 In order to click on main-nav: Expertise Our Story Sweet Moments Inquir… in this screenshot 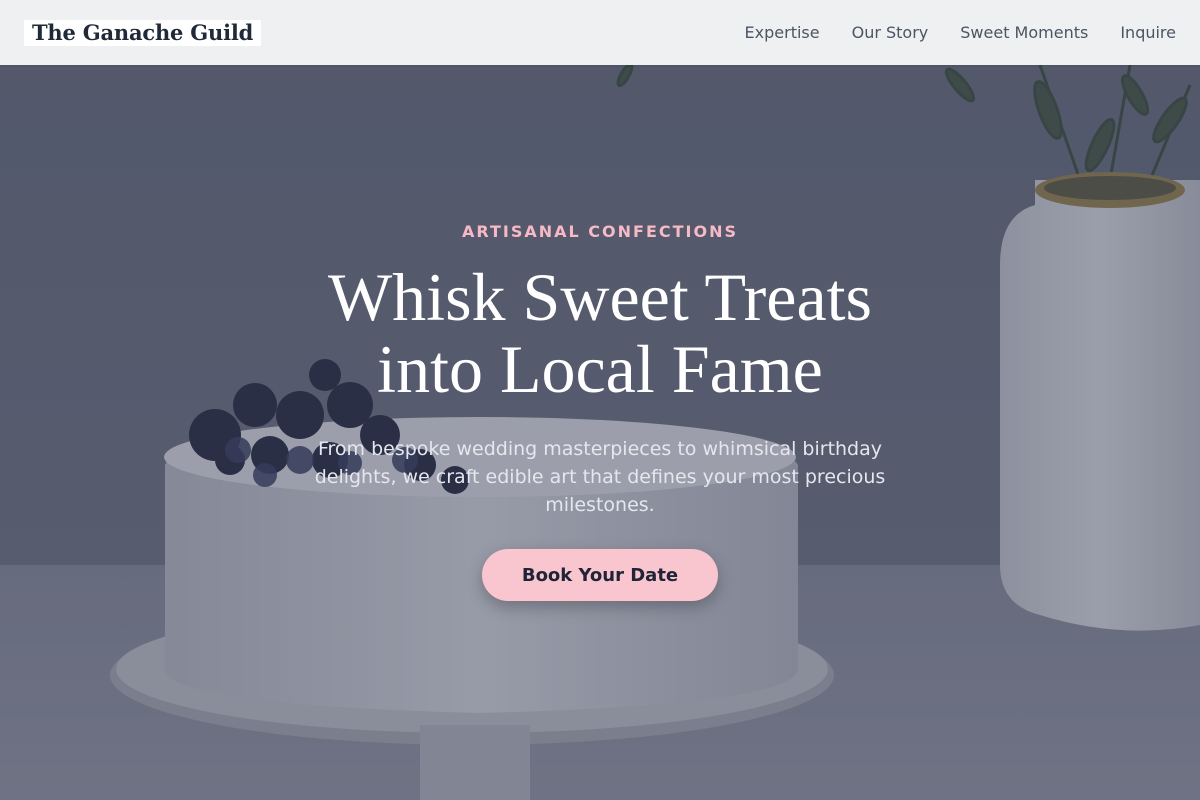, I will do `click(960, 32)`.